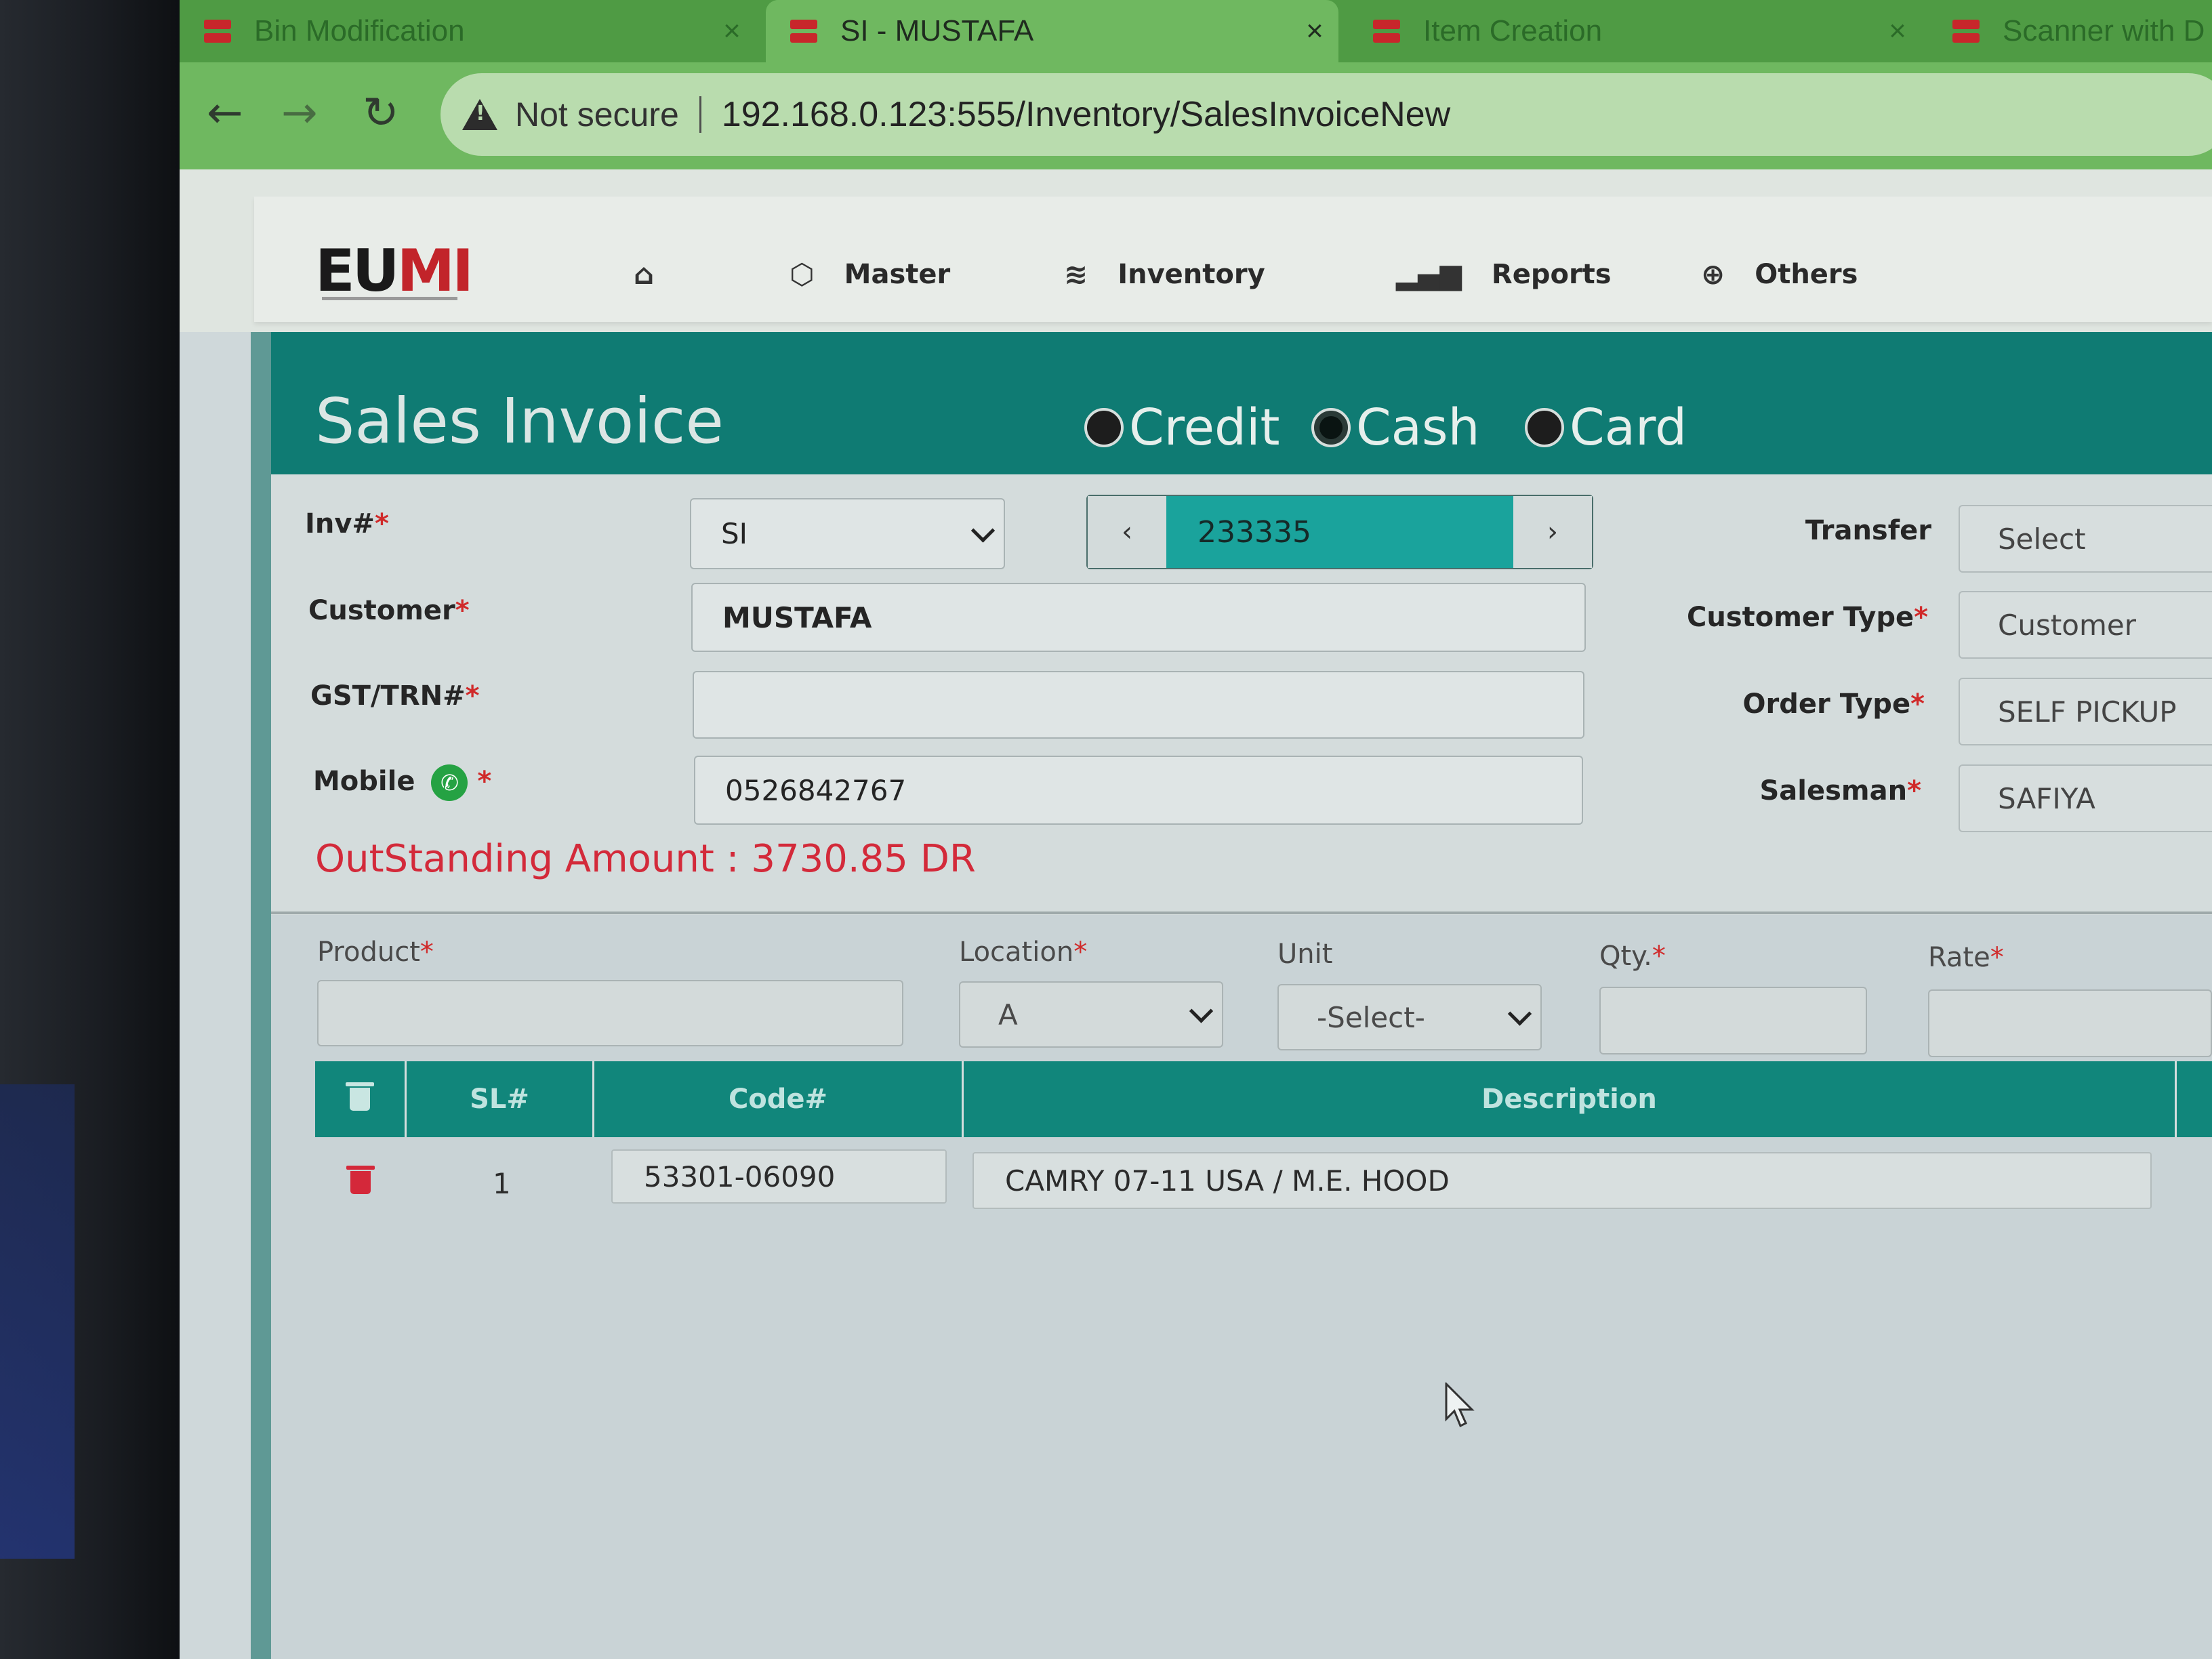  What do you see at coordinates (847, 534) in the screenshot?
I see `inv-prefix-select: SI` at bounding box center [847, 534].